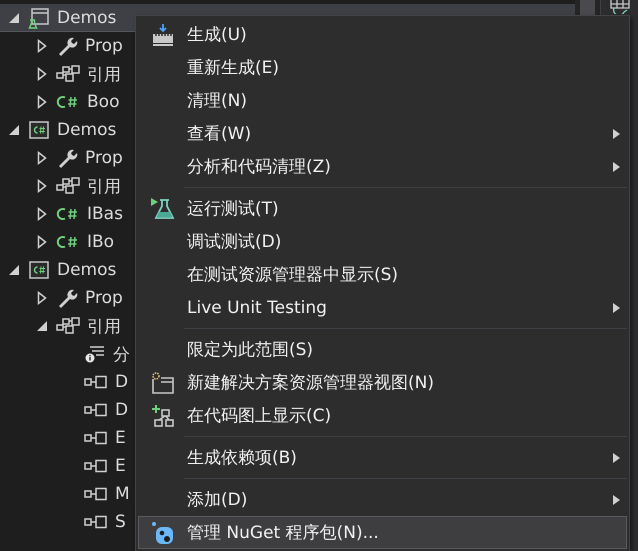 The width and height of the screenshot is (638, 551). Describe the element at coordinates (120, 522) in the screenshot. I see `tree-item-label: S` at that location.